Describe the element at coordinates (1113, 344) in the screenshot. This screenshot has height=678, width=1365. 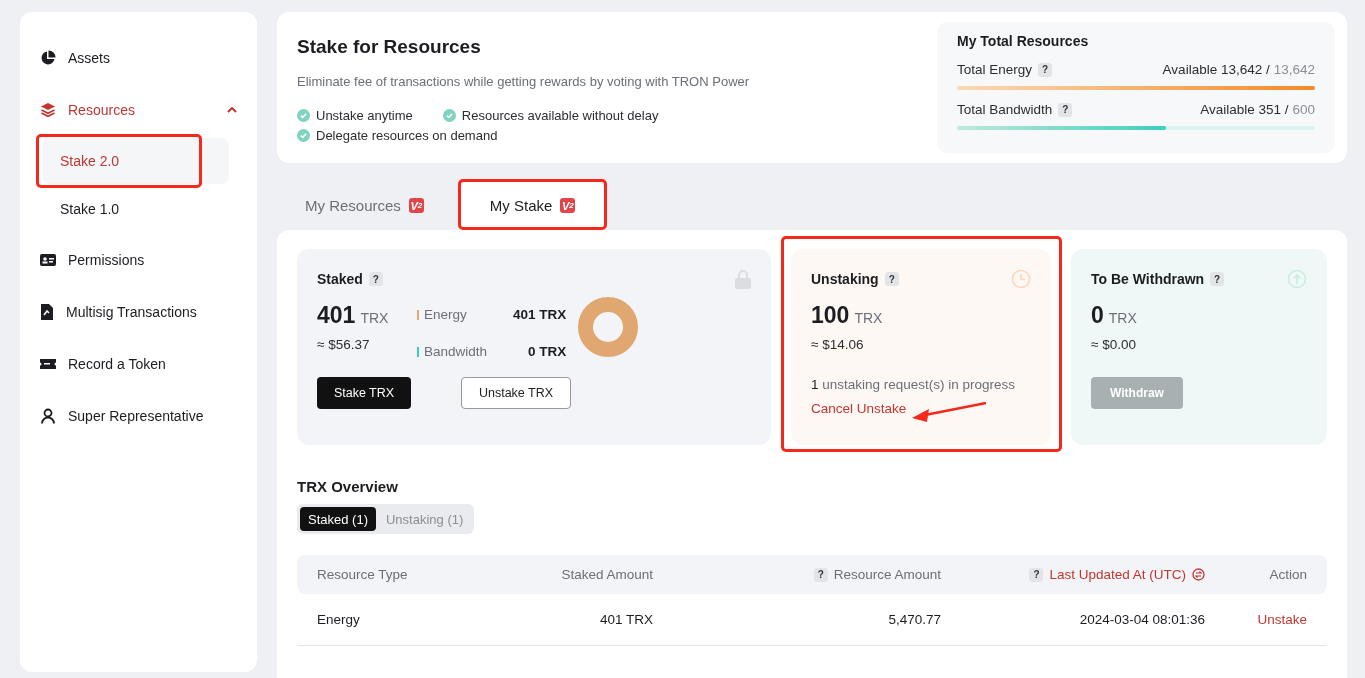
I see `usd-value: ≈ $0.00` at that location.